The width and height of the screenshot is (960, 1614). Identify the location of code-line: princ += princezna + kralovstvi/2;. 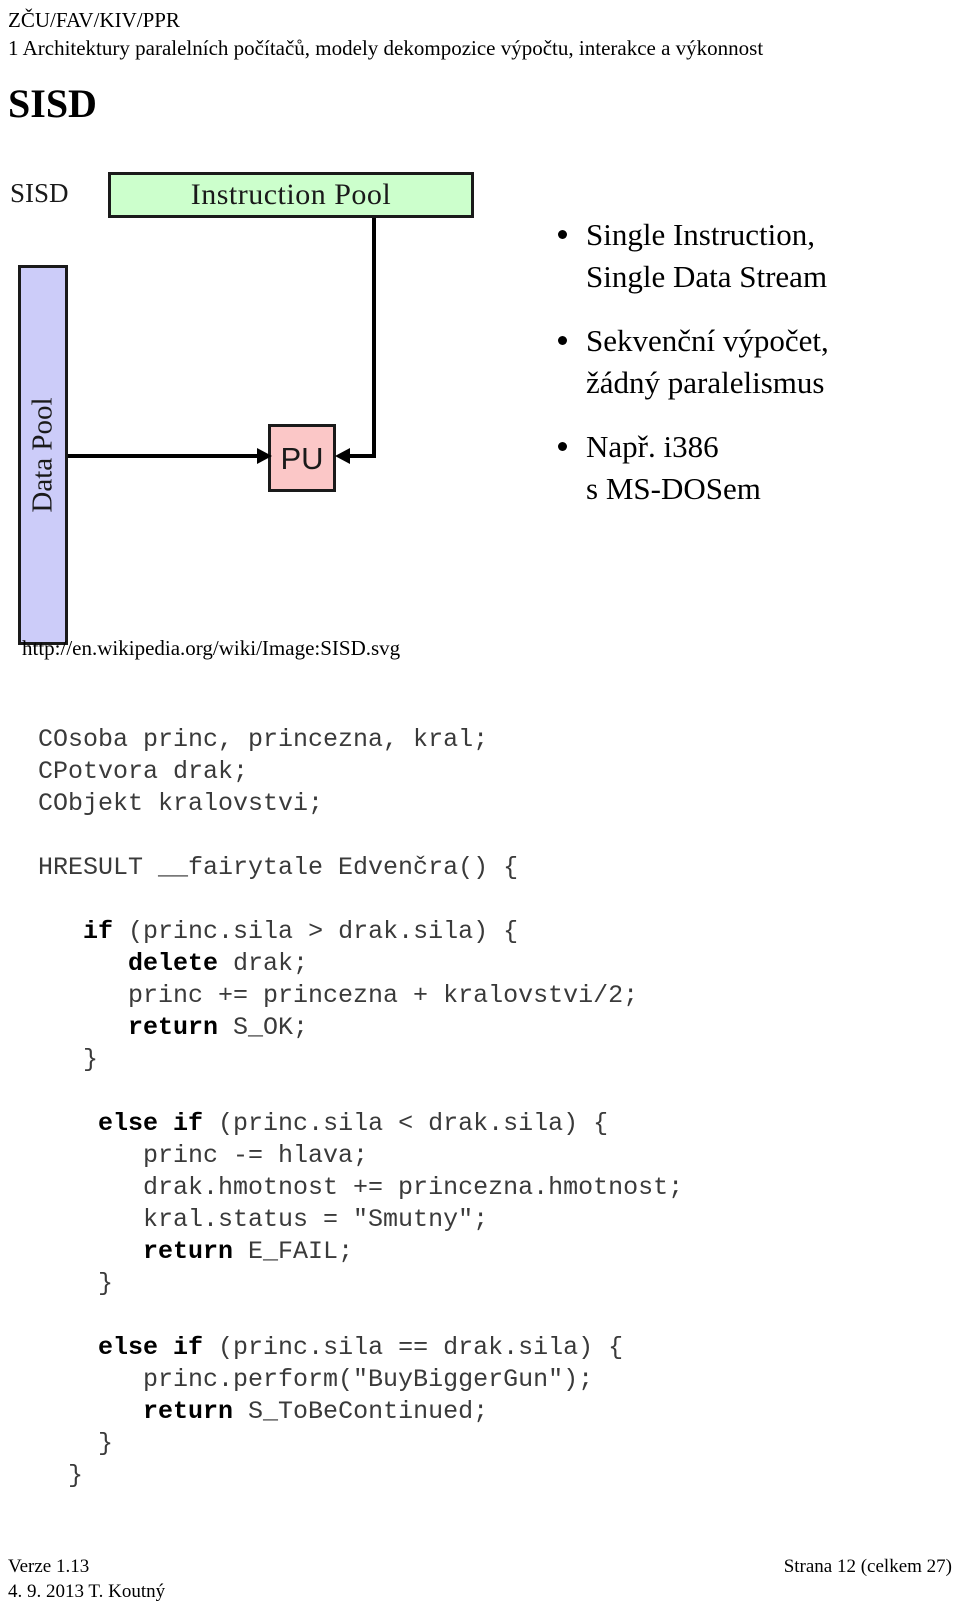
(478, 996).